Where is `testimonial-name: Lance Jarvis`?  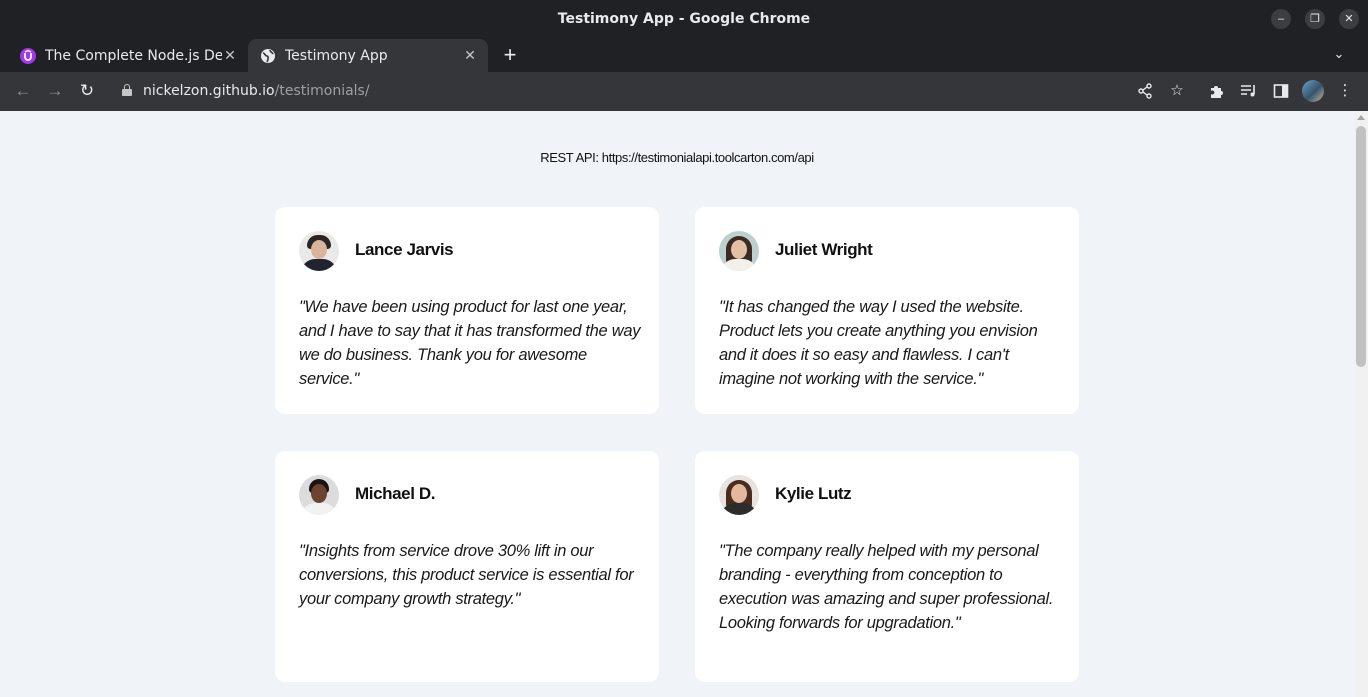
testimonial-name: Lance Jarvis is located at coordinates (404, 249).